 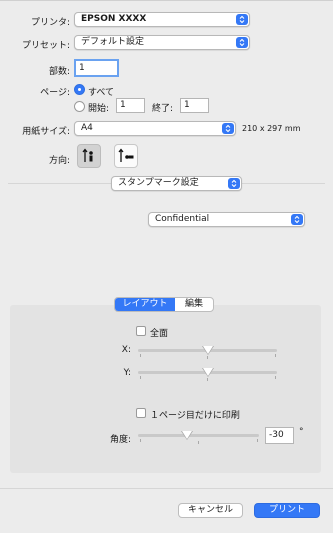 What do you see at coordinates (158, 183) in the screenshot?
I see `section-popup-value: スタンプマーク設定` at bounding box center [158, 183].